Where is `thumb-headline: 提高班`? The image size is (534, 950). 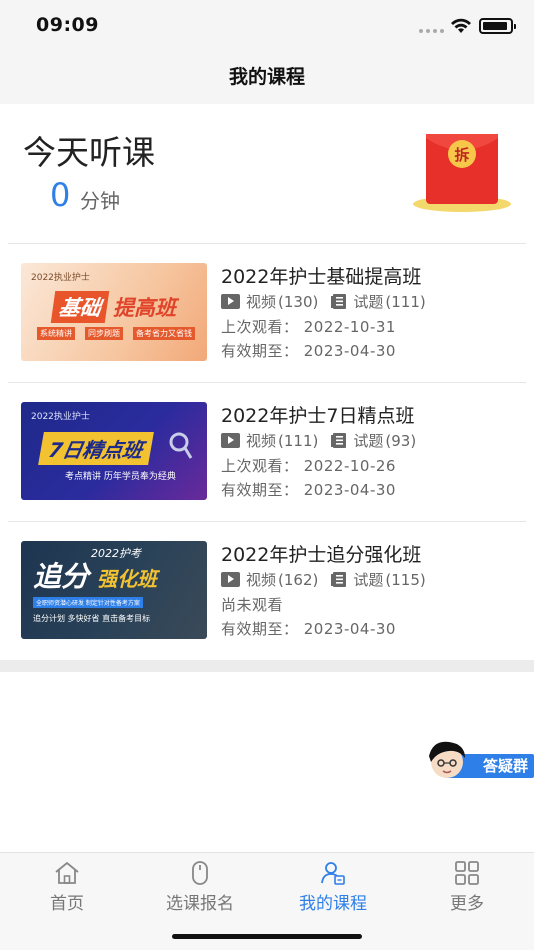
thumb-headline: 提高班 is located at coordinates (144, 308).